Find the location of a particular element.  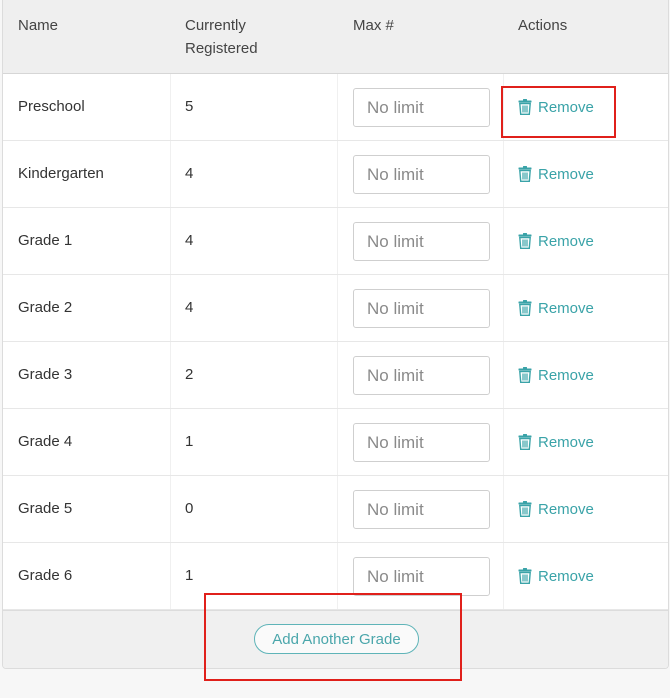

table-row: Kindergarten 4 Remove is located at coordinates (335, 174).